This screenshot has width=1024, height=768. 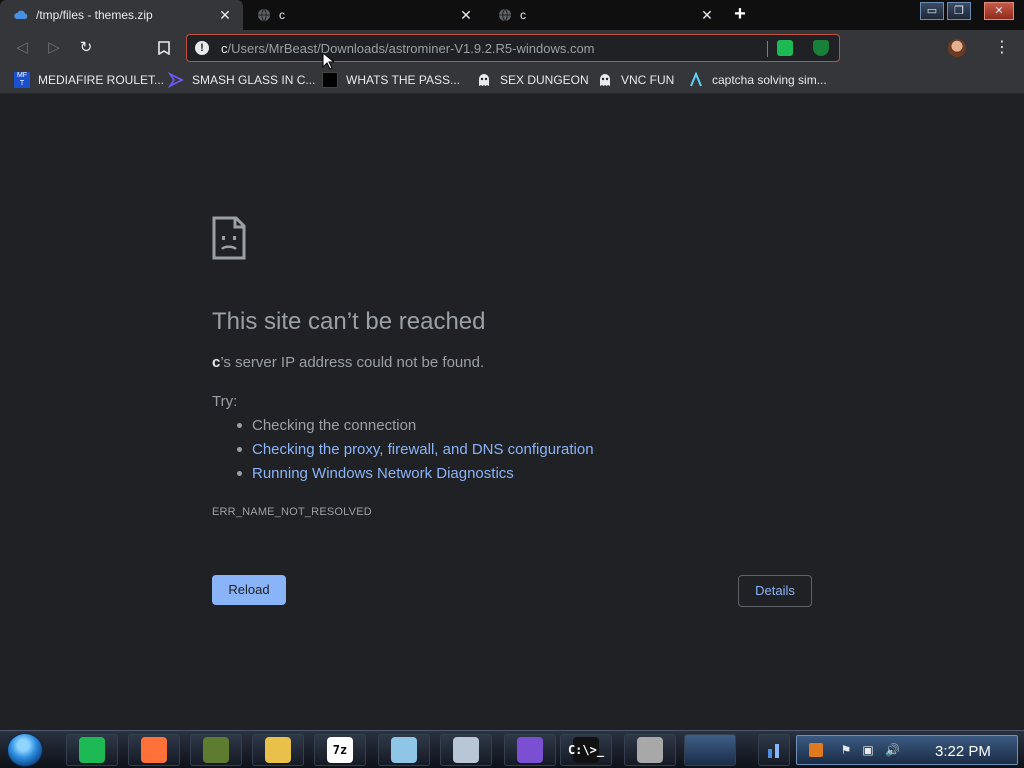 I want to click on spotify-icon, so click(x=92, y=750).